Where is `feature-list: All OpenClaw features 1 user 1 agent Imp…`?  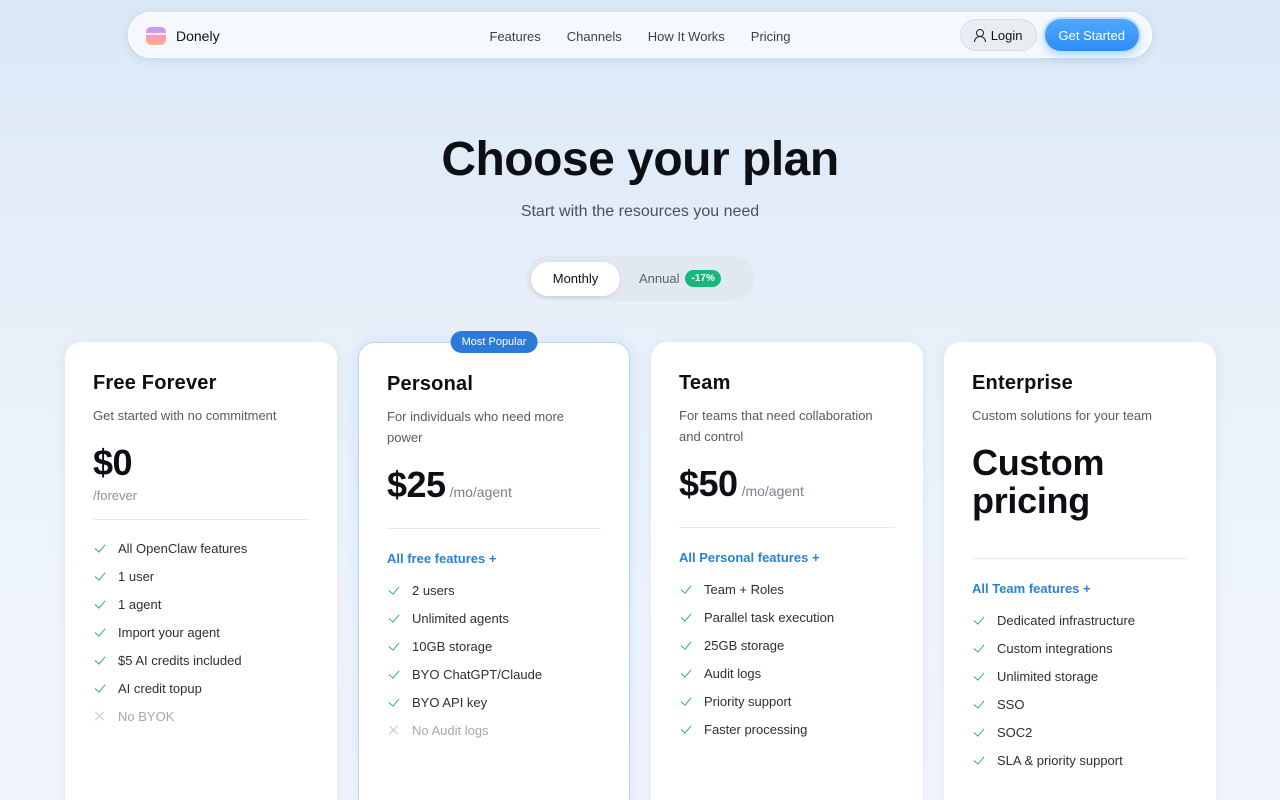 feature-list: All OpenClaw features 1 user 1 agent Imp… is located at coordinates (201, 632).